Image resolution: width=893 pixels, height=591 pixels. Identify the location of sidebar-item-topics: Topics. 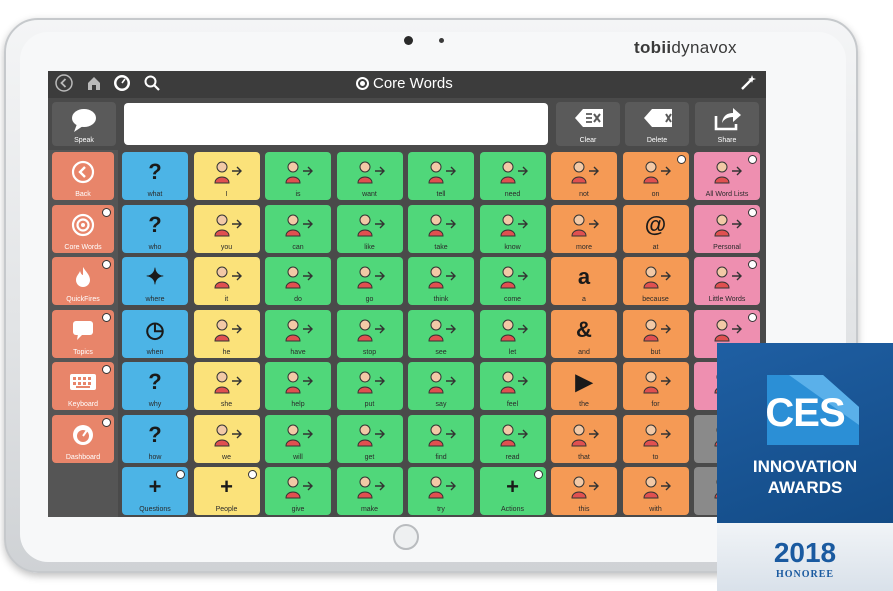
(83, 333).